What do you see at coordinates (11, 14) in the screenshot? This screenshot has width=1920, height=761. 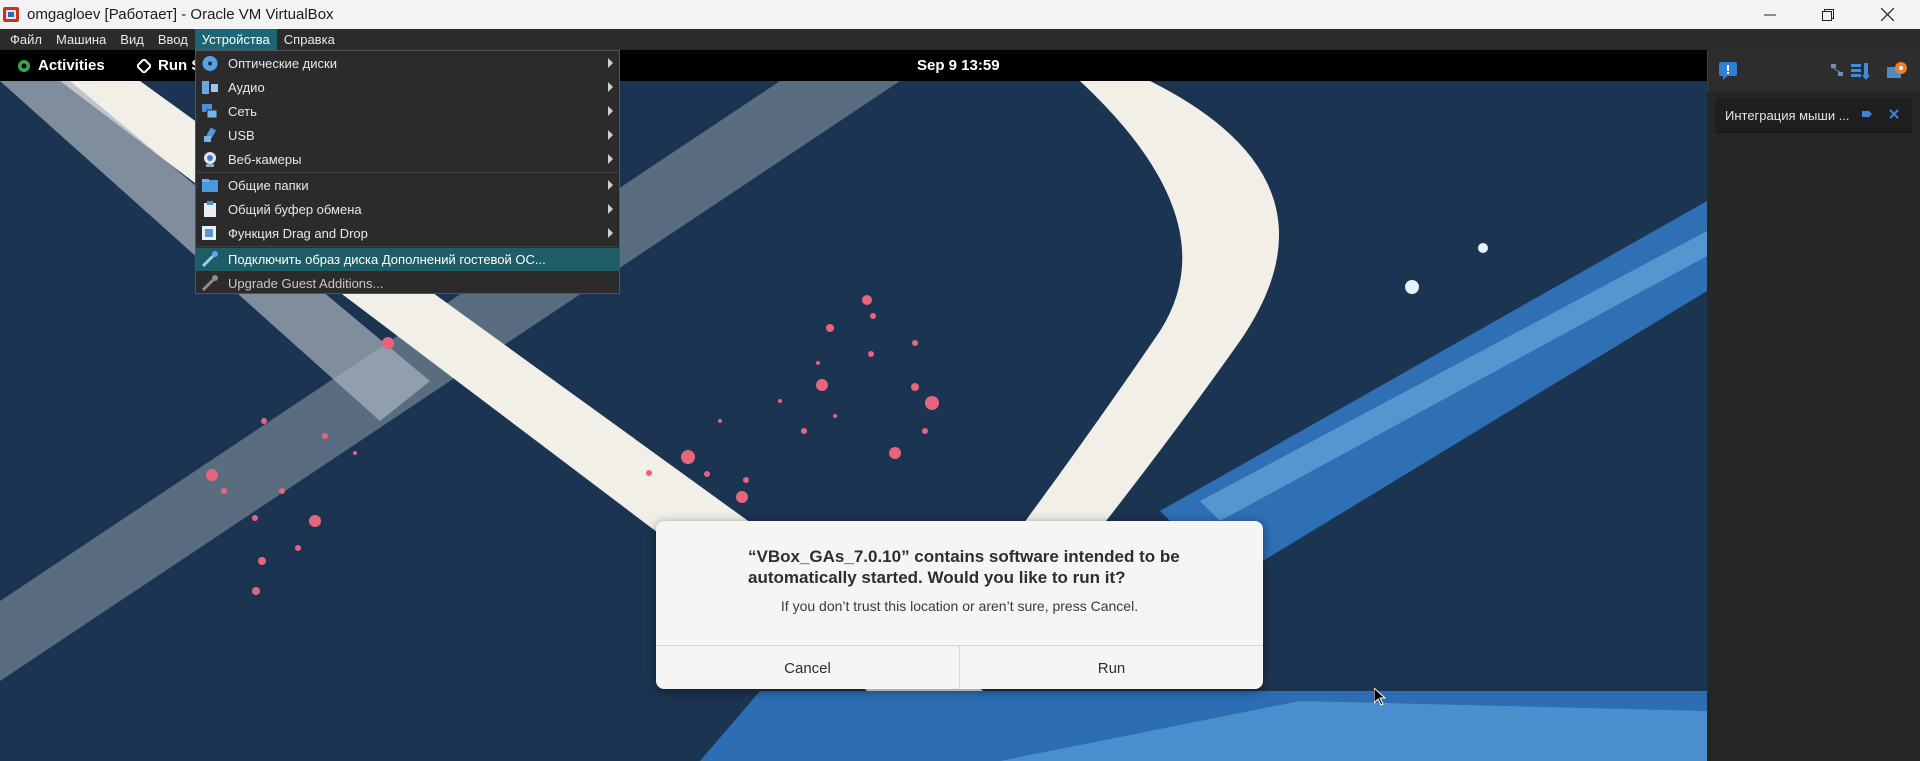 I see `virtualbox-app-icon` at bounding box center [11, 14].